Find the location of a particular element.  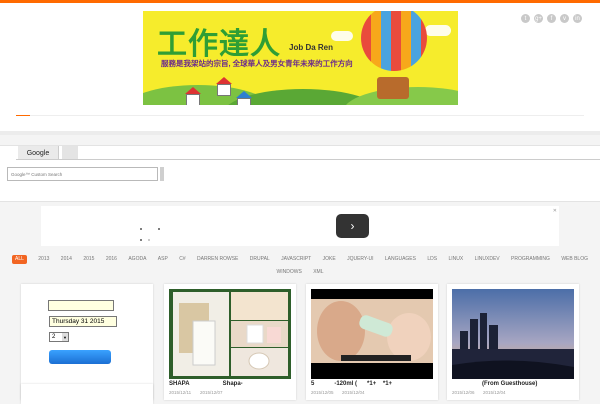

category-darren-rowse: DARREN ROWSE is located at coordinates (217, 259).